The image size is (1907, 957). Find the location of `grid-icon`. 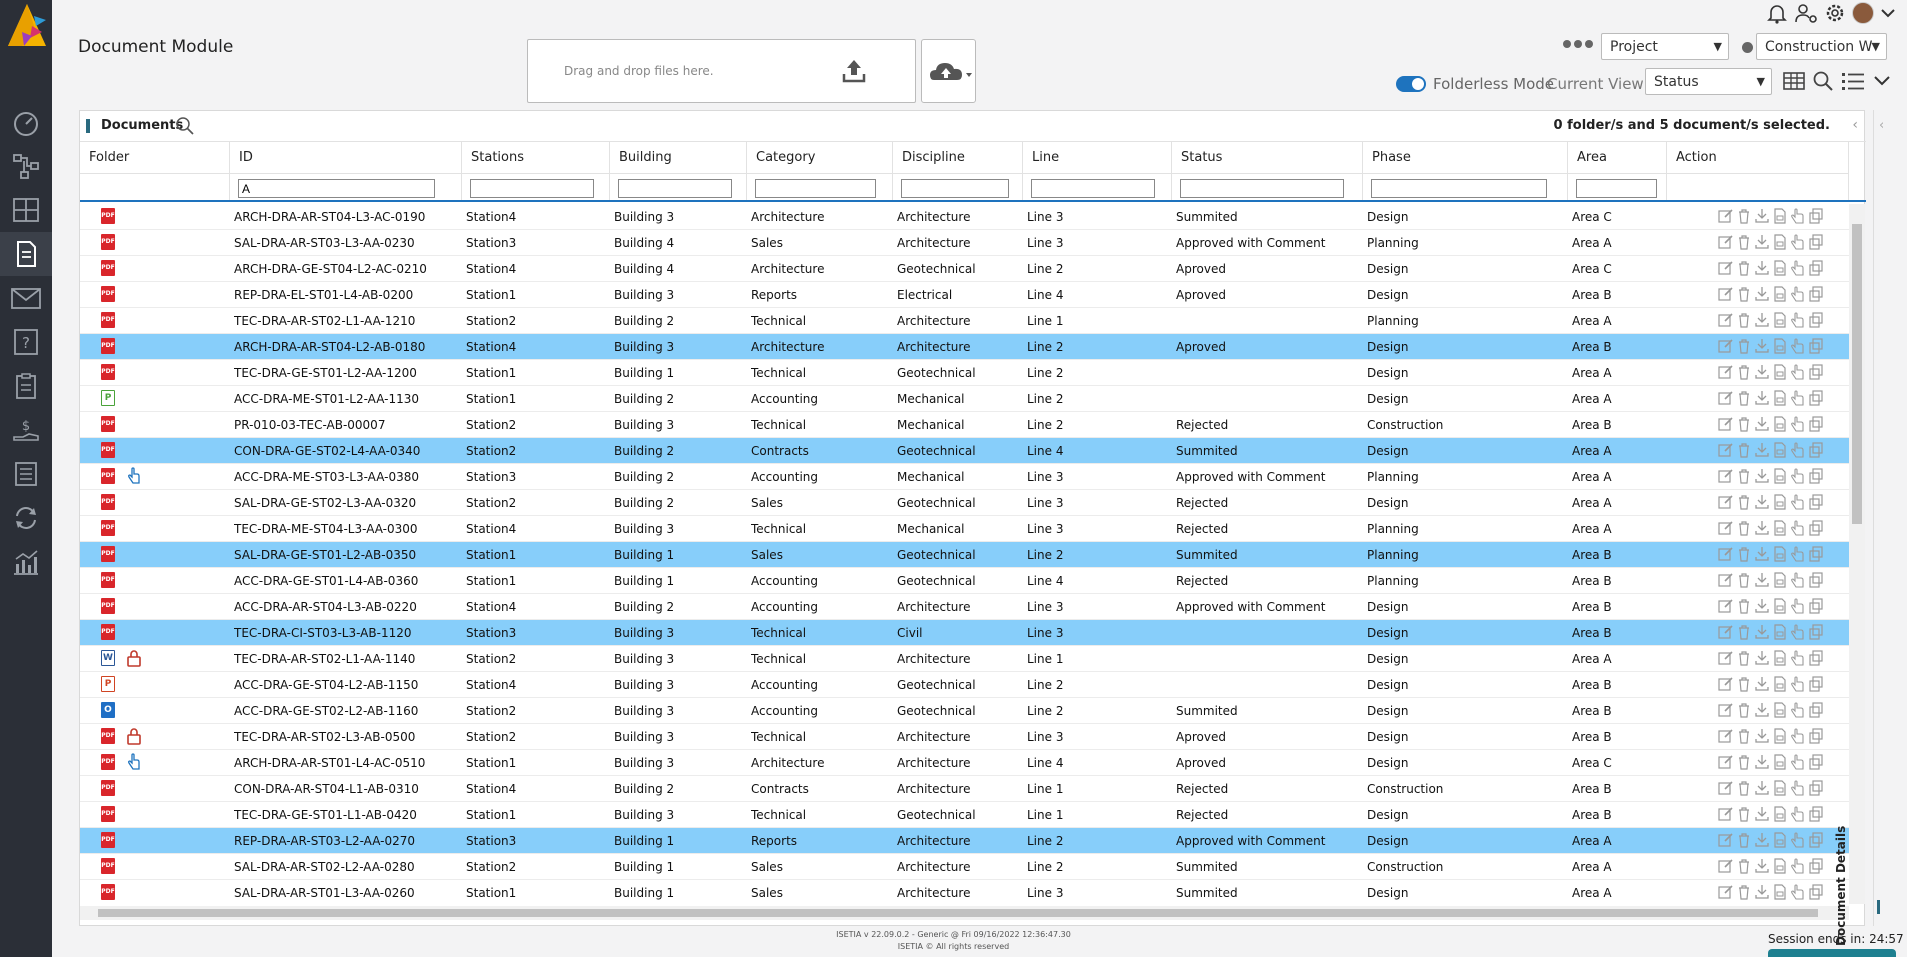

grid-icon is located at coordinates (26, 210).